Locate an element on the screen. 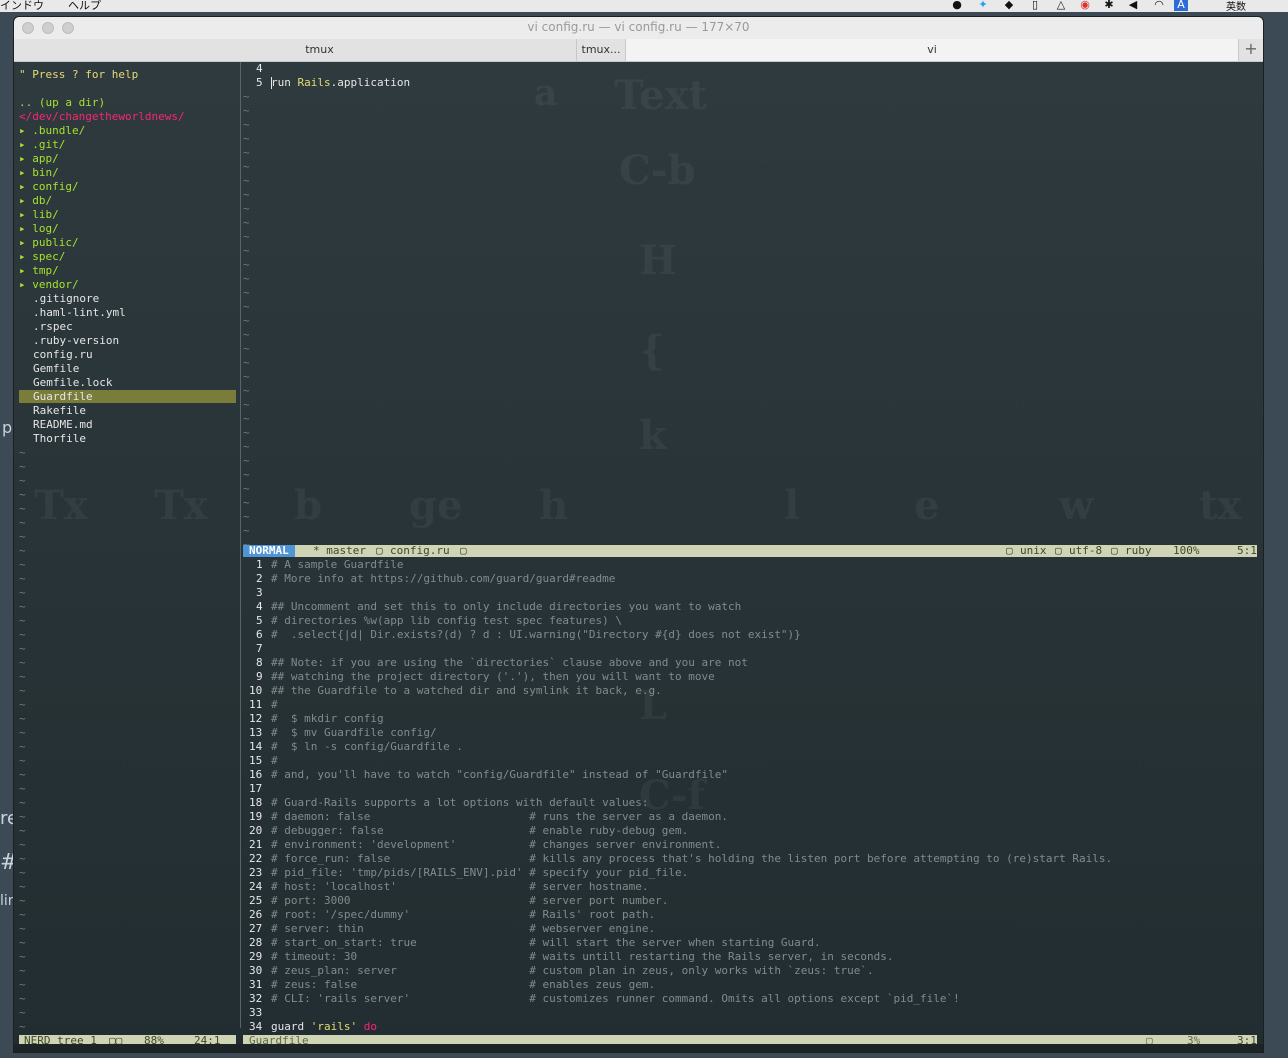  nerdtree-dir-item: ▸ spec/ is located at coordinates (42, 257).